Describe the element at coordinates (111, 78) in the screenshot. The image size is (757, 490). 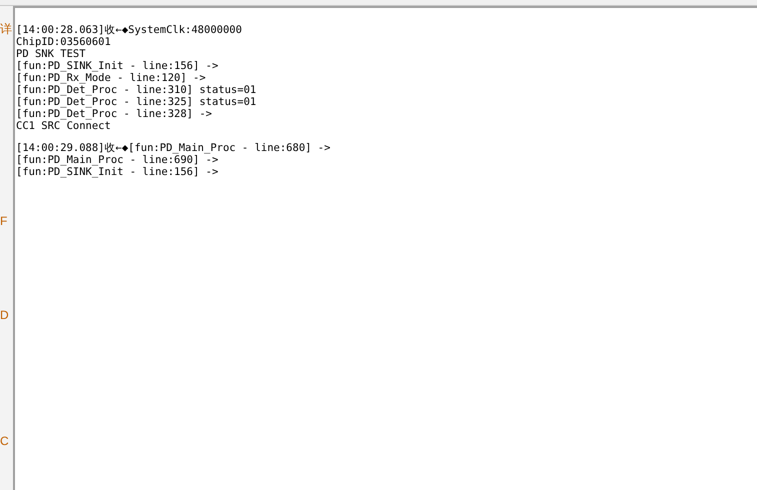
I see `log-line: [fun:PD_Rx_Mode - line:120] ->` at that location.